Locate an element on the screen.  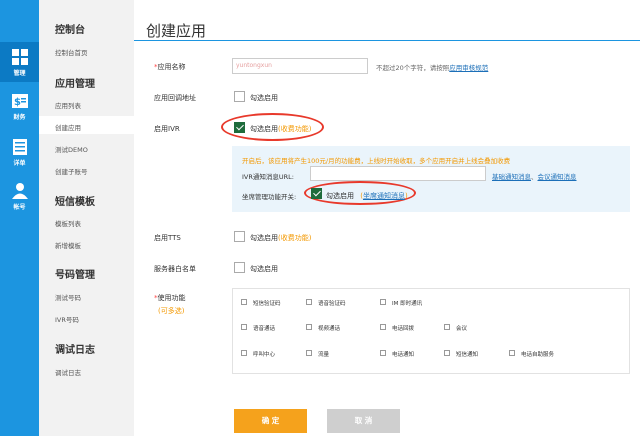
icon-rail: 管理 $ 财务 详单 帐号 is located at coordinates (19, 218).